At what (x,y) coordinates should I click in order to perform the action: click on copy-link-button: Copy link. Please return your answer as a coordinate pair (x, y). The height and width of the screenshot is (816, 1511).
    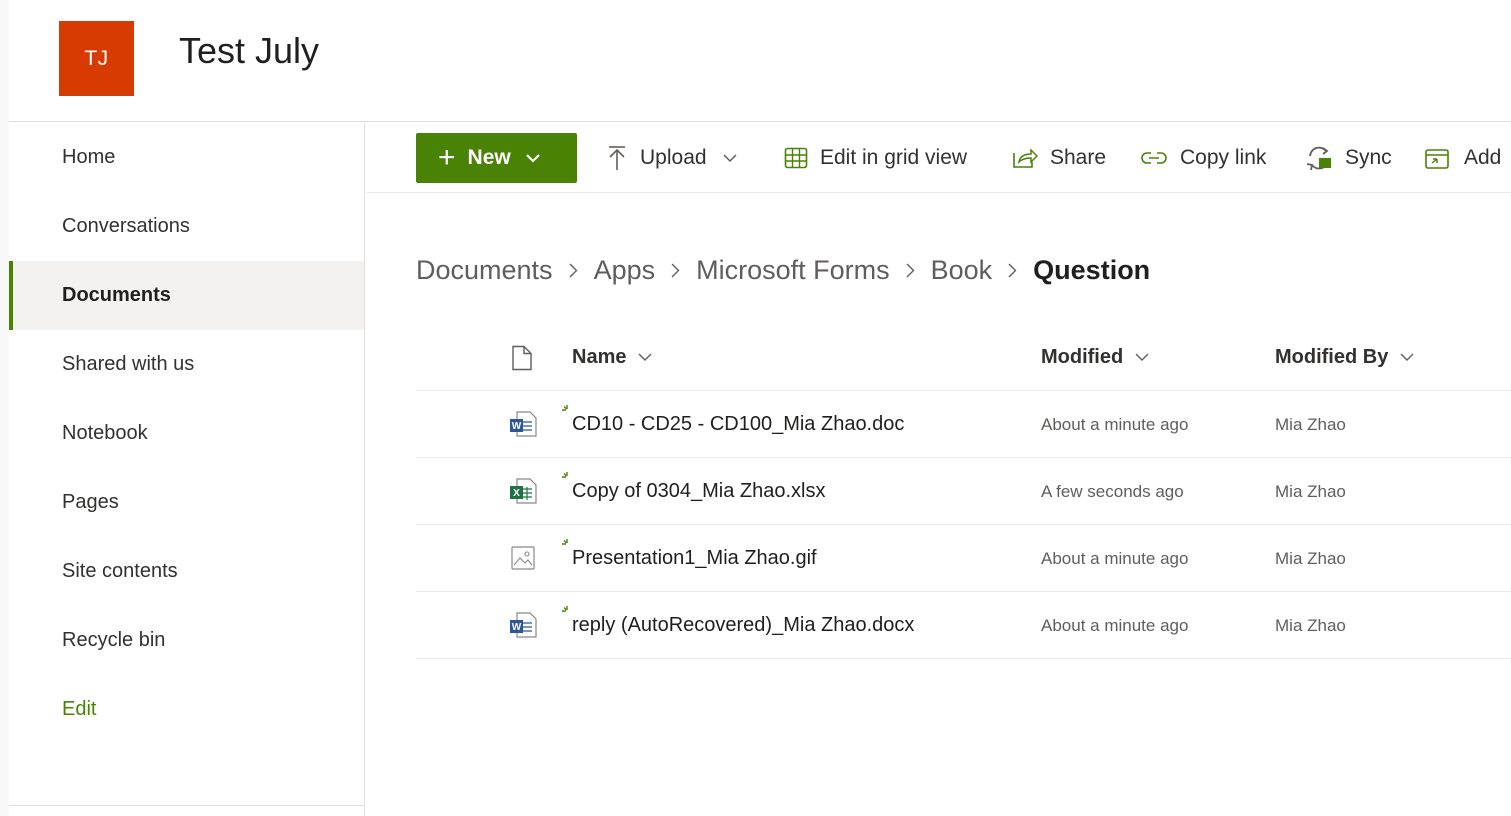
    Looking at the image, I should click on (1203, 158).